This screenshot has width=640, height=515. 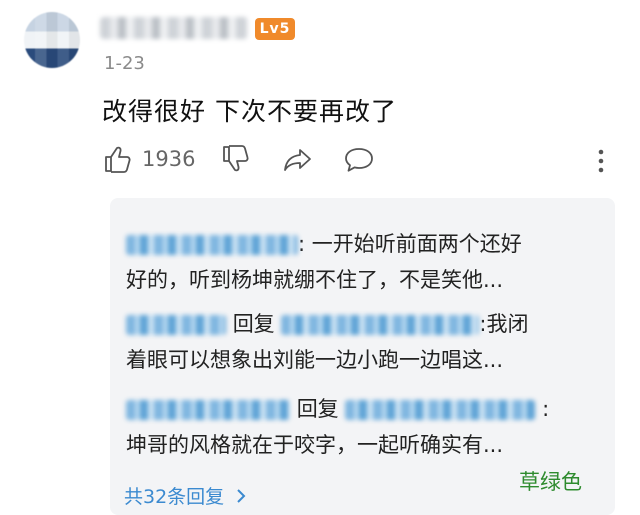 What do you see at coordinates (546, 409) in the screenshot?
I see `reply-text: :` at bounding box center [546, 409].